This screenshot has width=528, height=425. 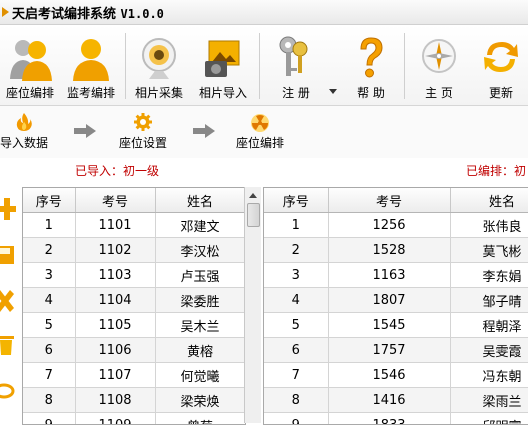 I want to click on register-button: 注 册, so click(x=296, y=65).